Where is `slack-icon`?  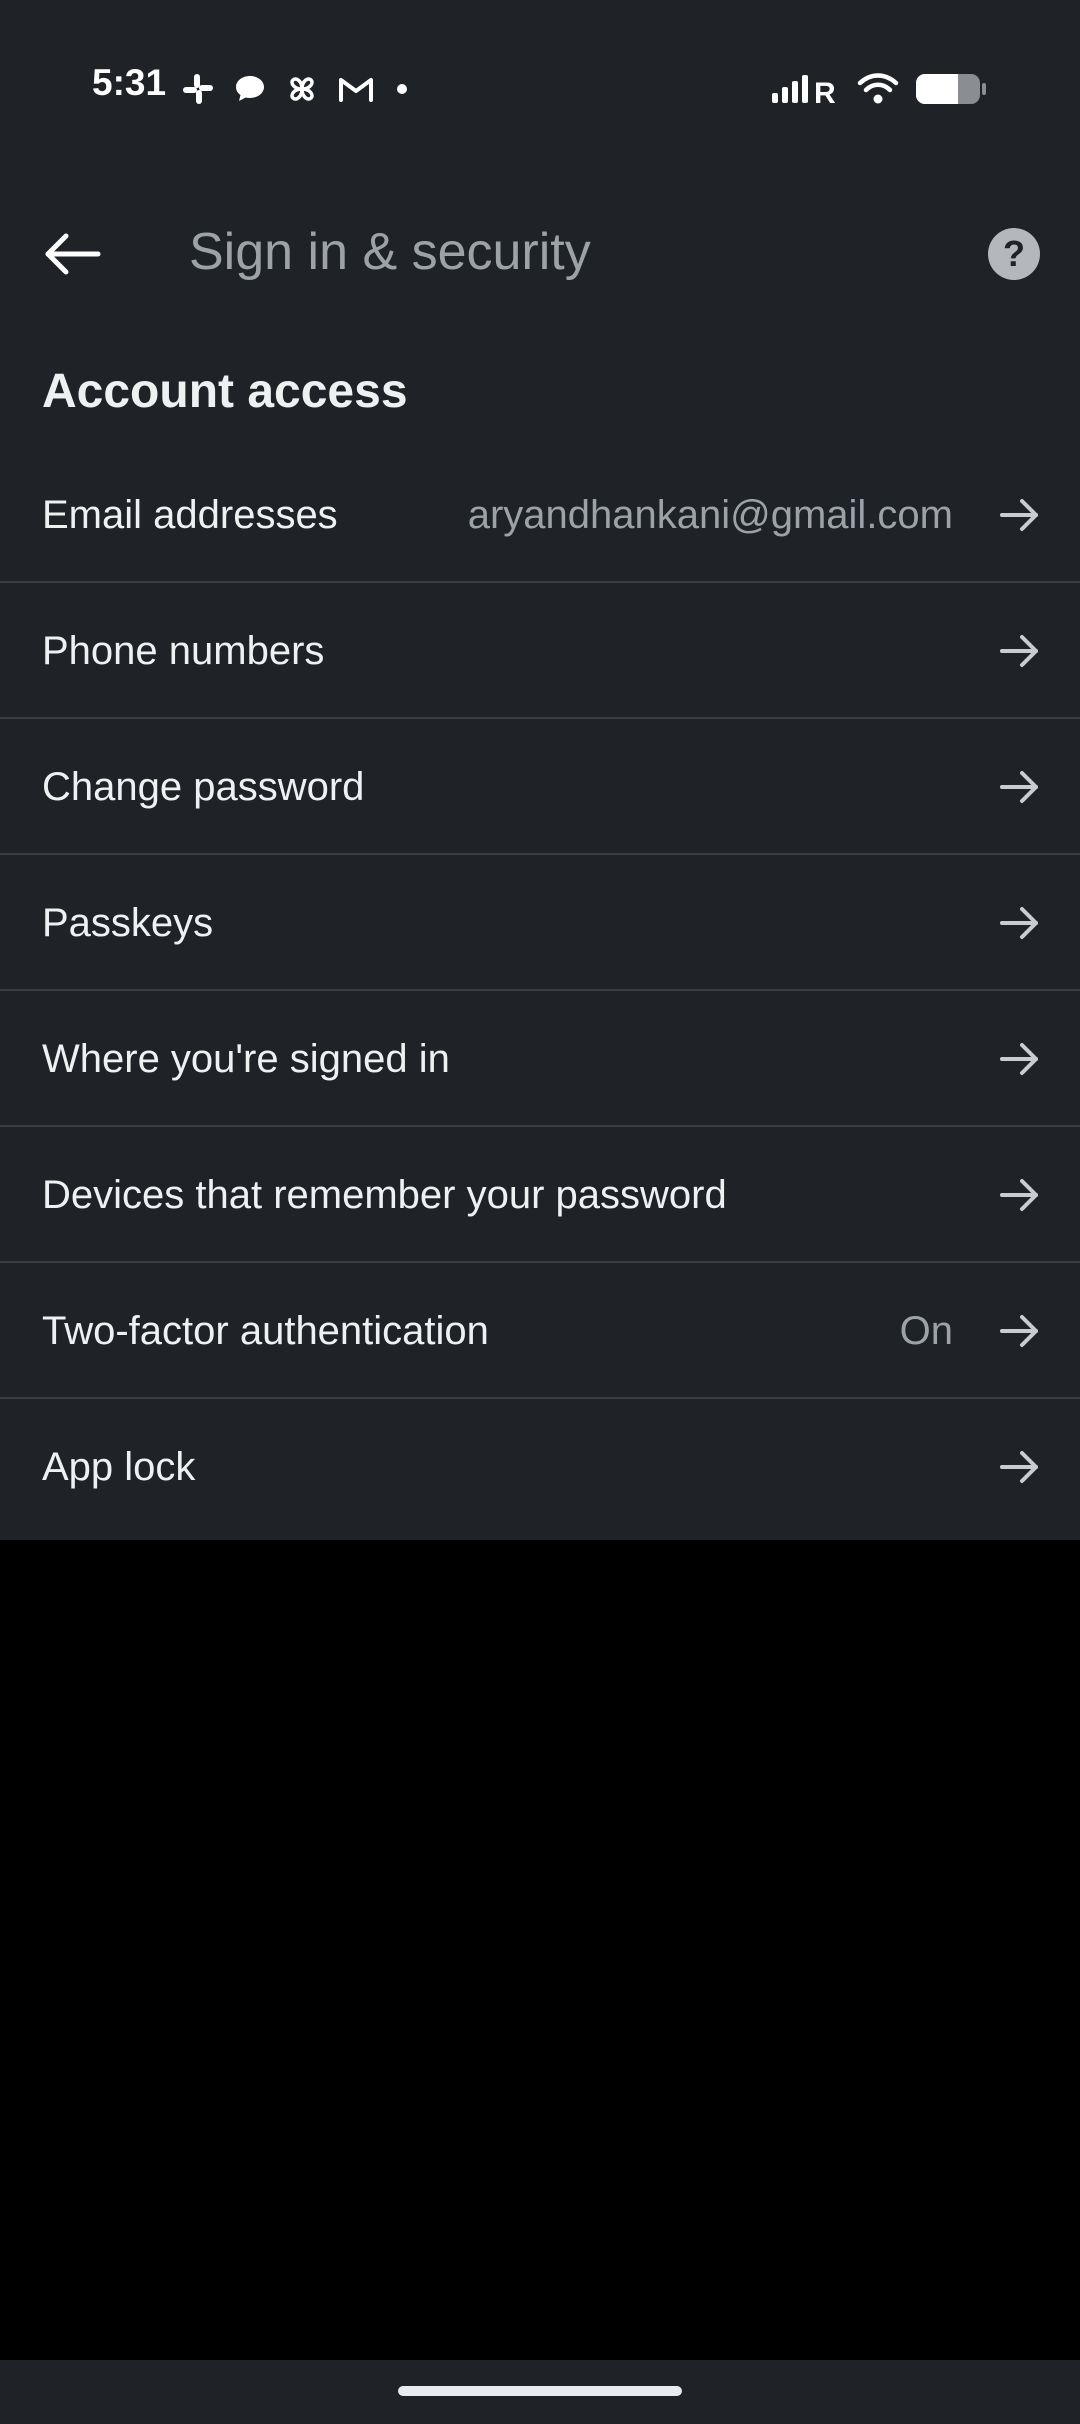
slack-icon is located at coordinates (198, 89).